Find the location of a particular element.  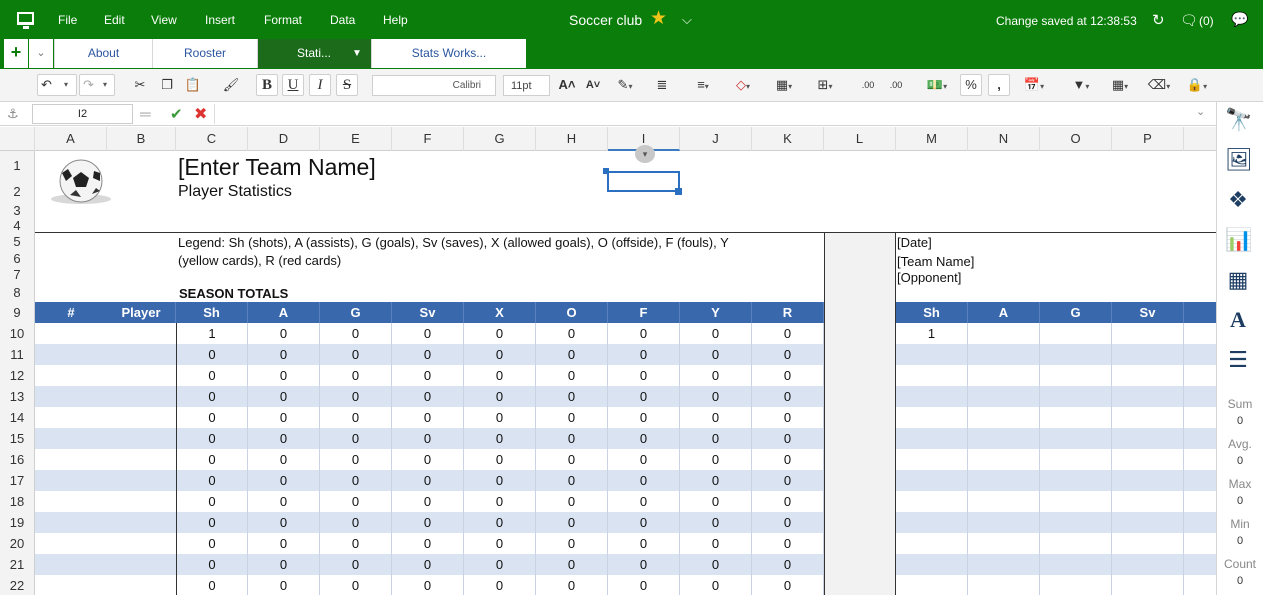

paste-icon: 📋 is located at coordinates (193, 85).